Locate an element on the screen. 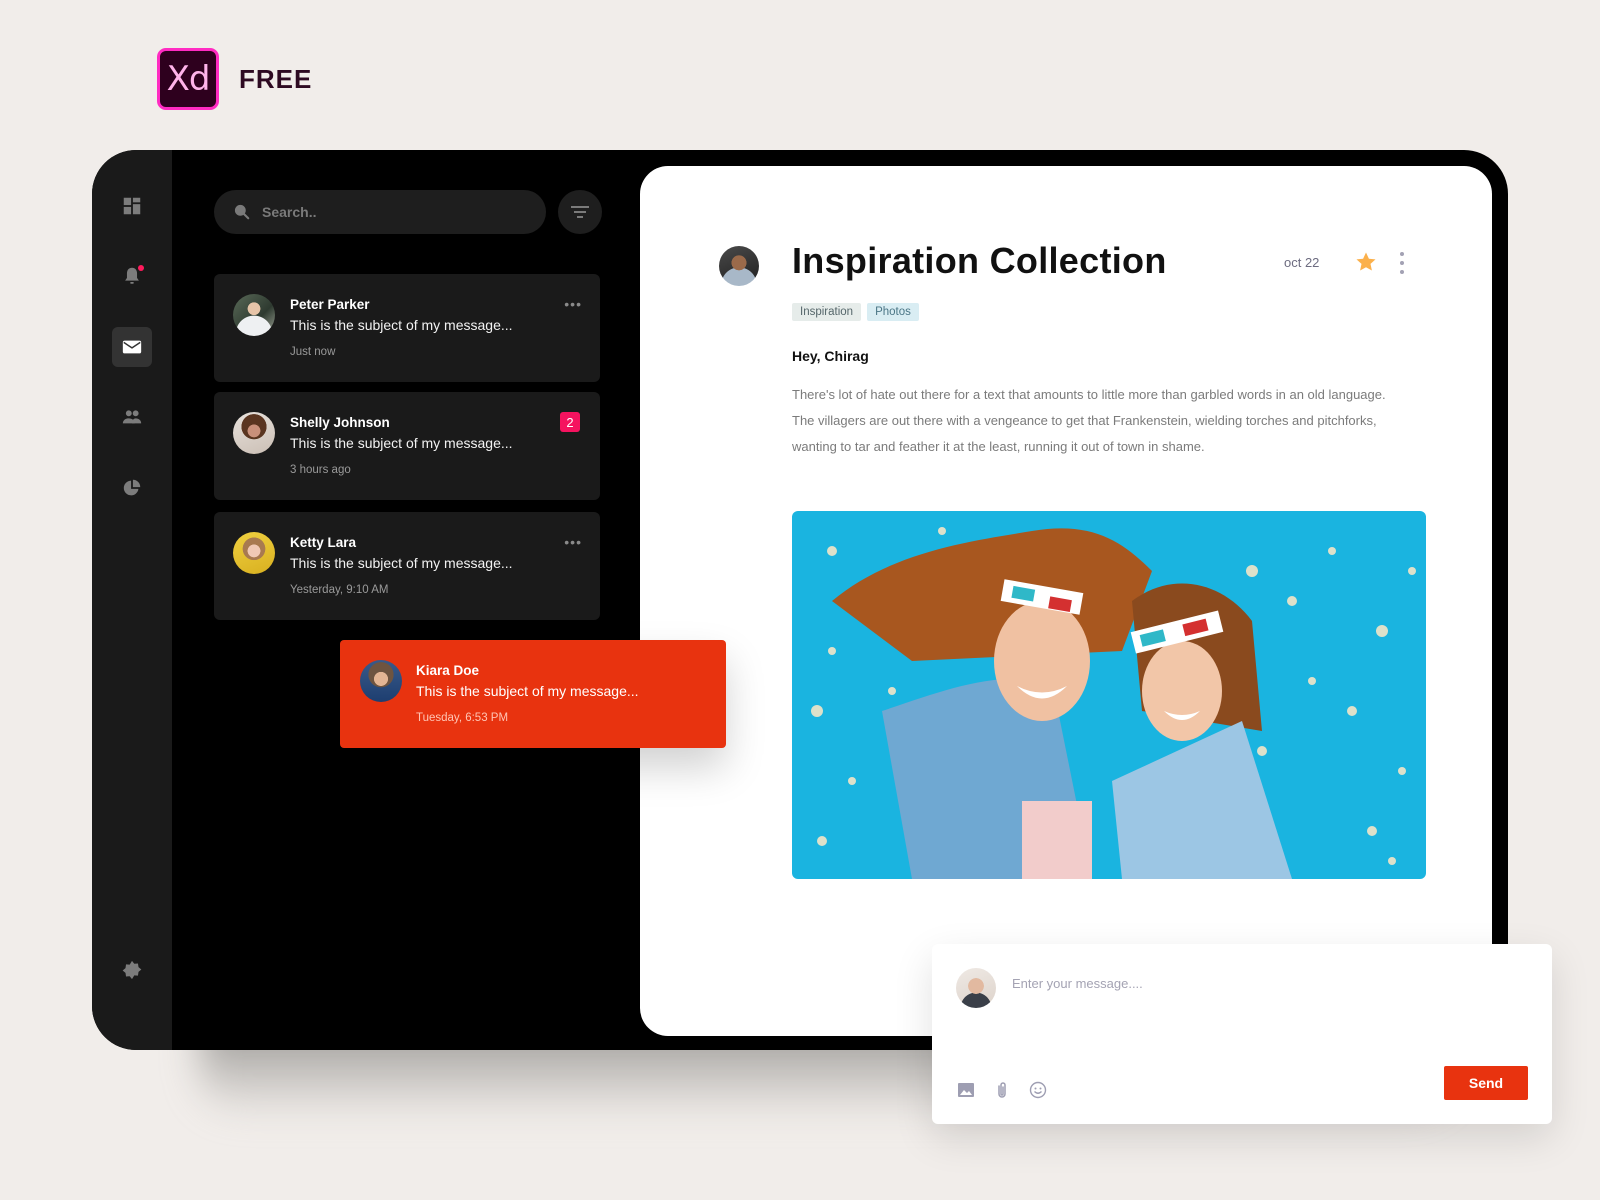  pie-chart-icon is located at coordinates (132, 487).